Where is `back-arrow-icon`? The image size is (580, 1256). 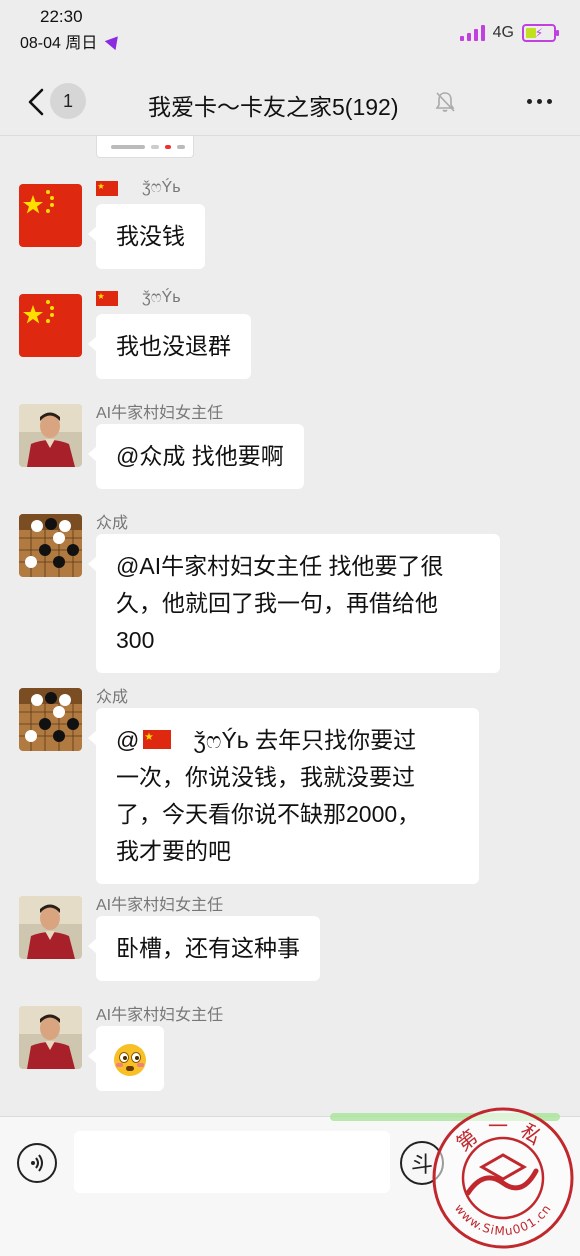
back-arrow-icon is located at coordinates (37, 102).